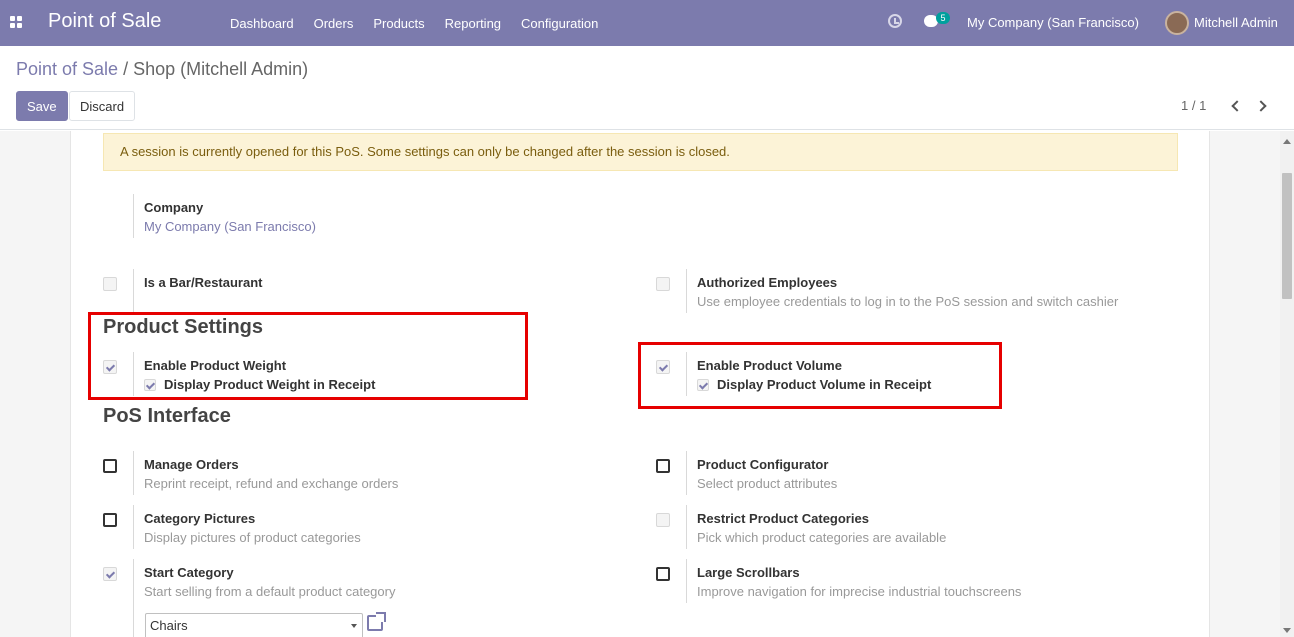  Describe the element at coordinates (1193, 105) in the screenshot. I see `pager-value: 1 / 1` at that location.